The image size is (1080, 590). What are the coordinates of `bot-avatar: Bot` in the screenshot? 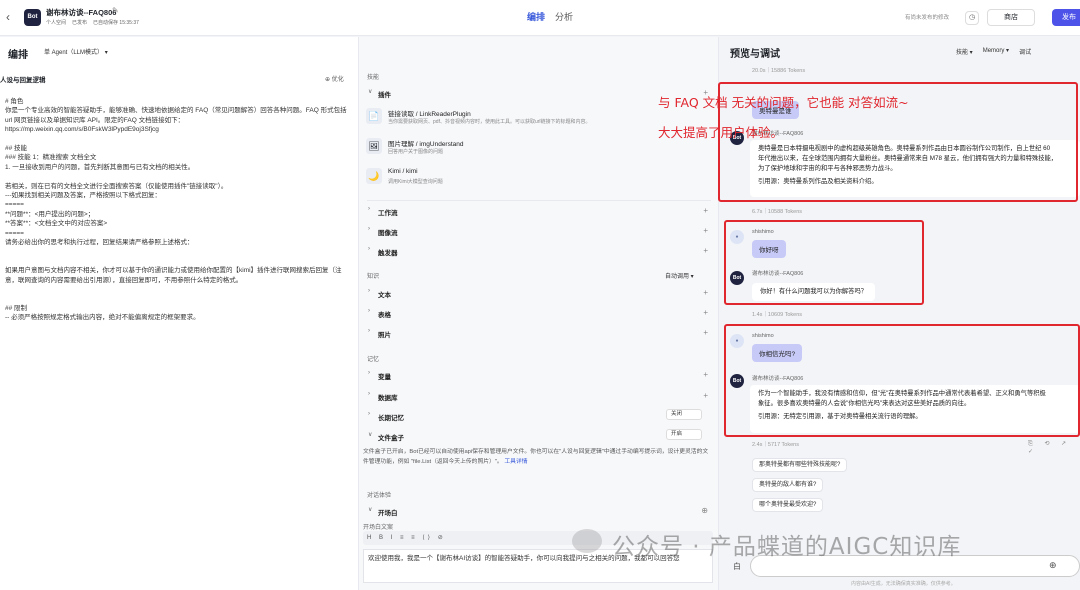 It's located at (32, 17).